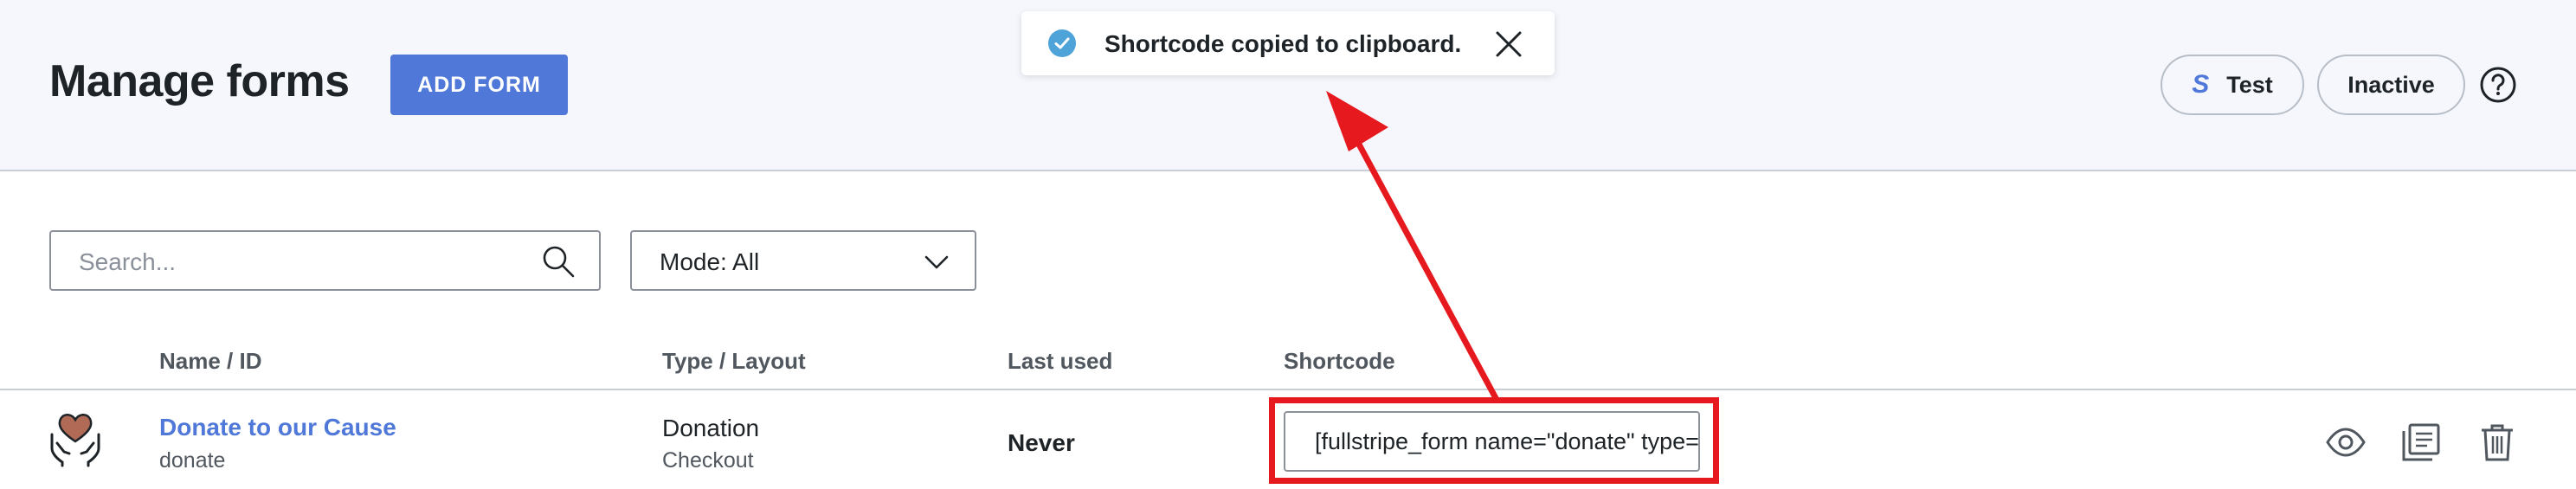  Describe the element at coordinates (75, 440) in the screenshot. I see `donation-heart-hands-icon` at that location.